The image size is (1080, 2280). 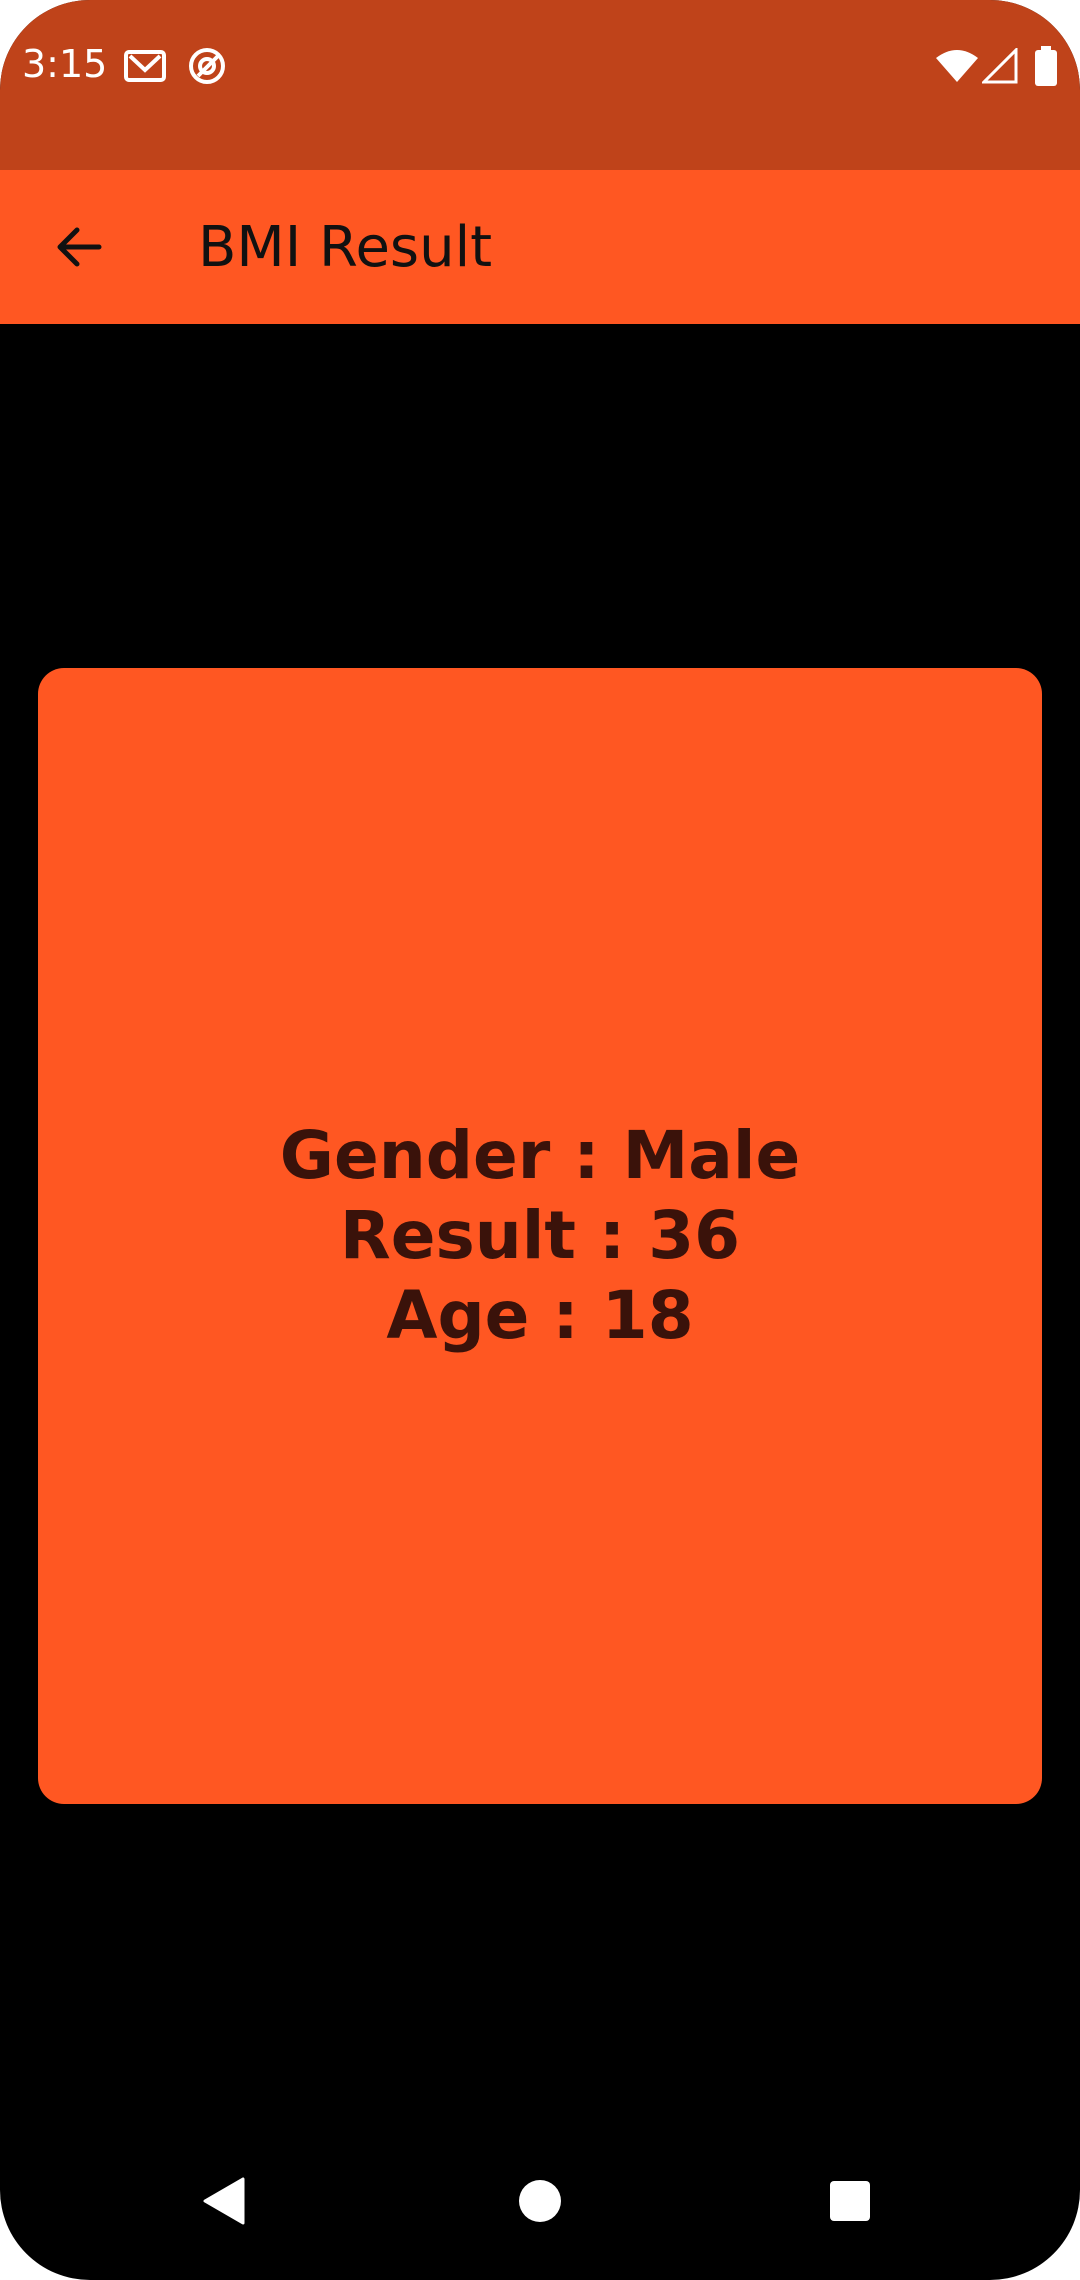 I want to click on recents-square-icon, so click(x=850, y=2201).